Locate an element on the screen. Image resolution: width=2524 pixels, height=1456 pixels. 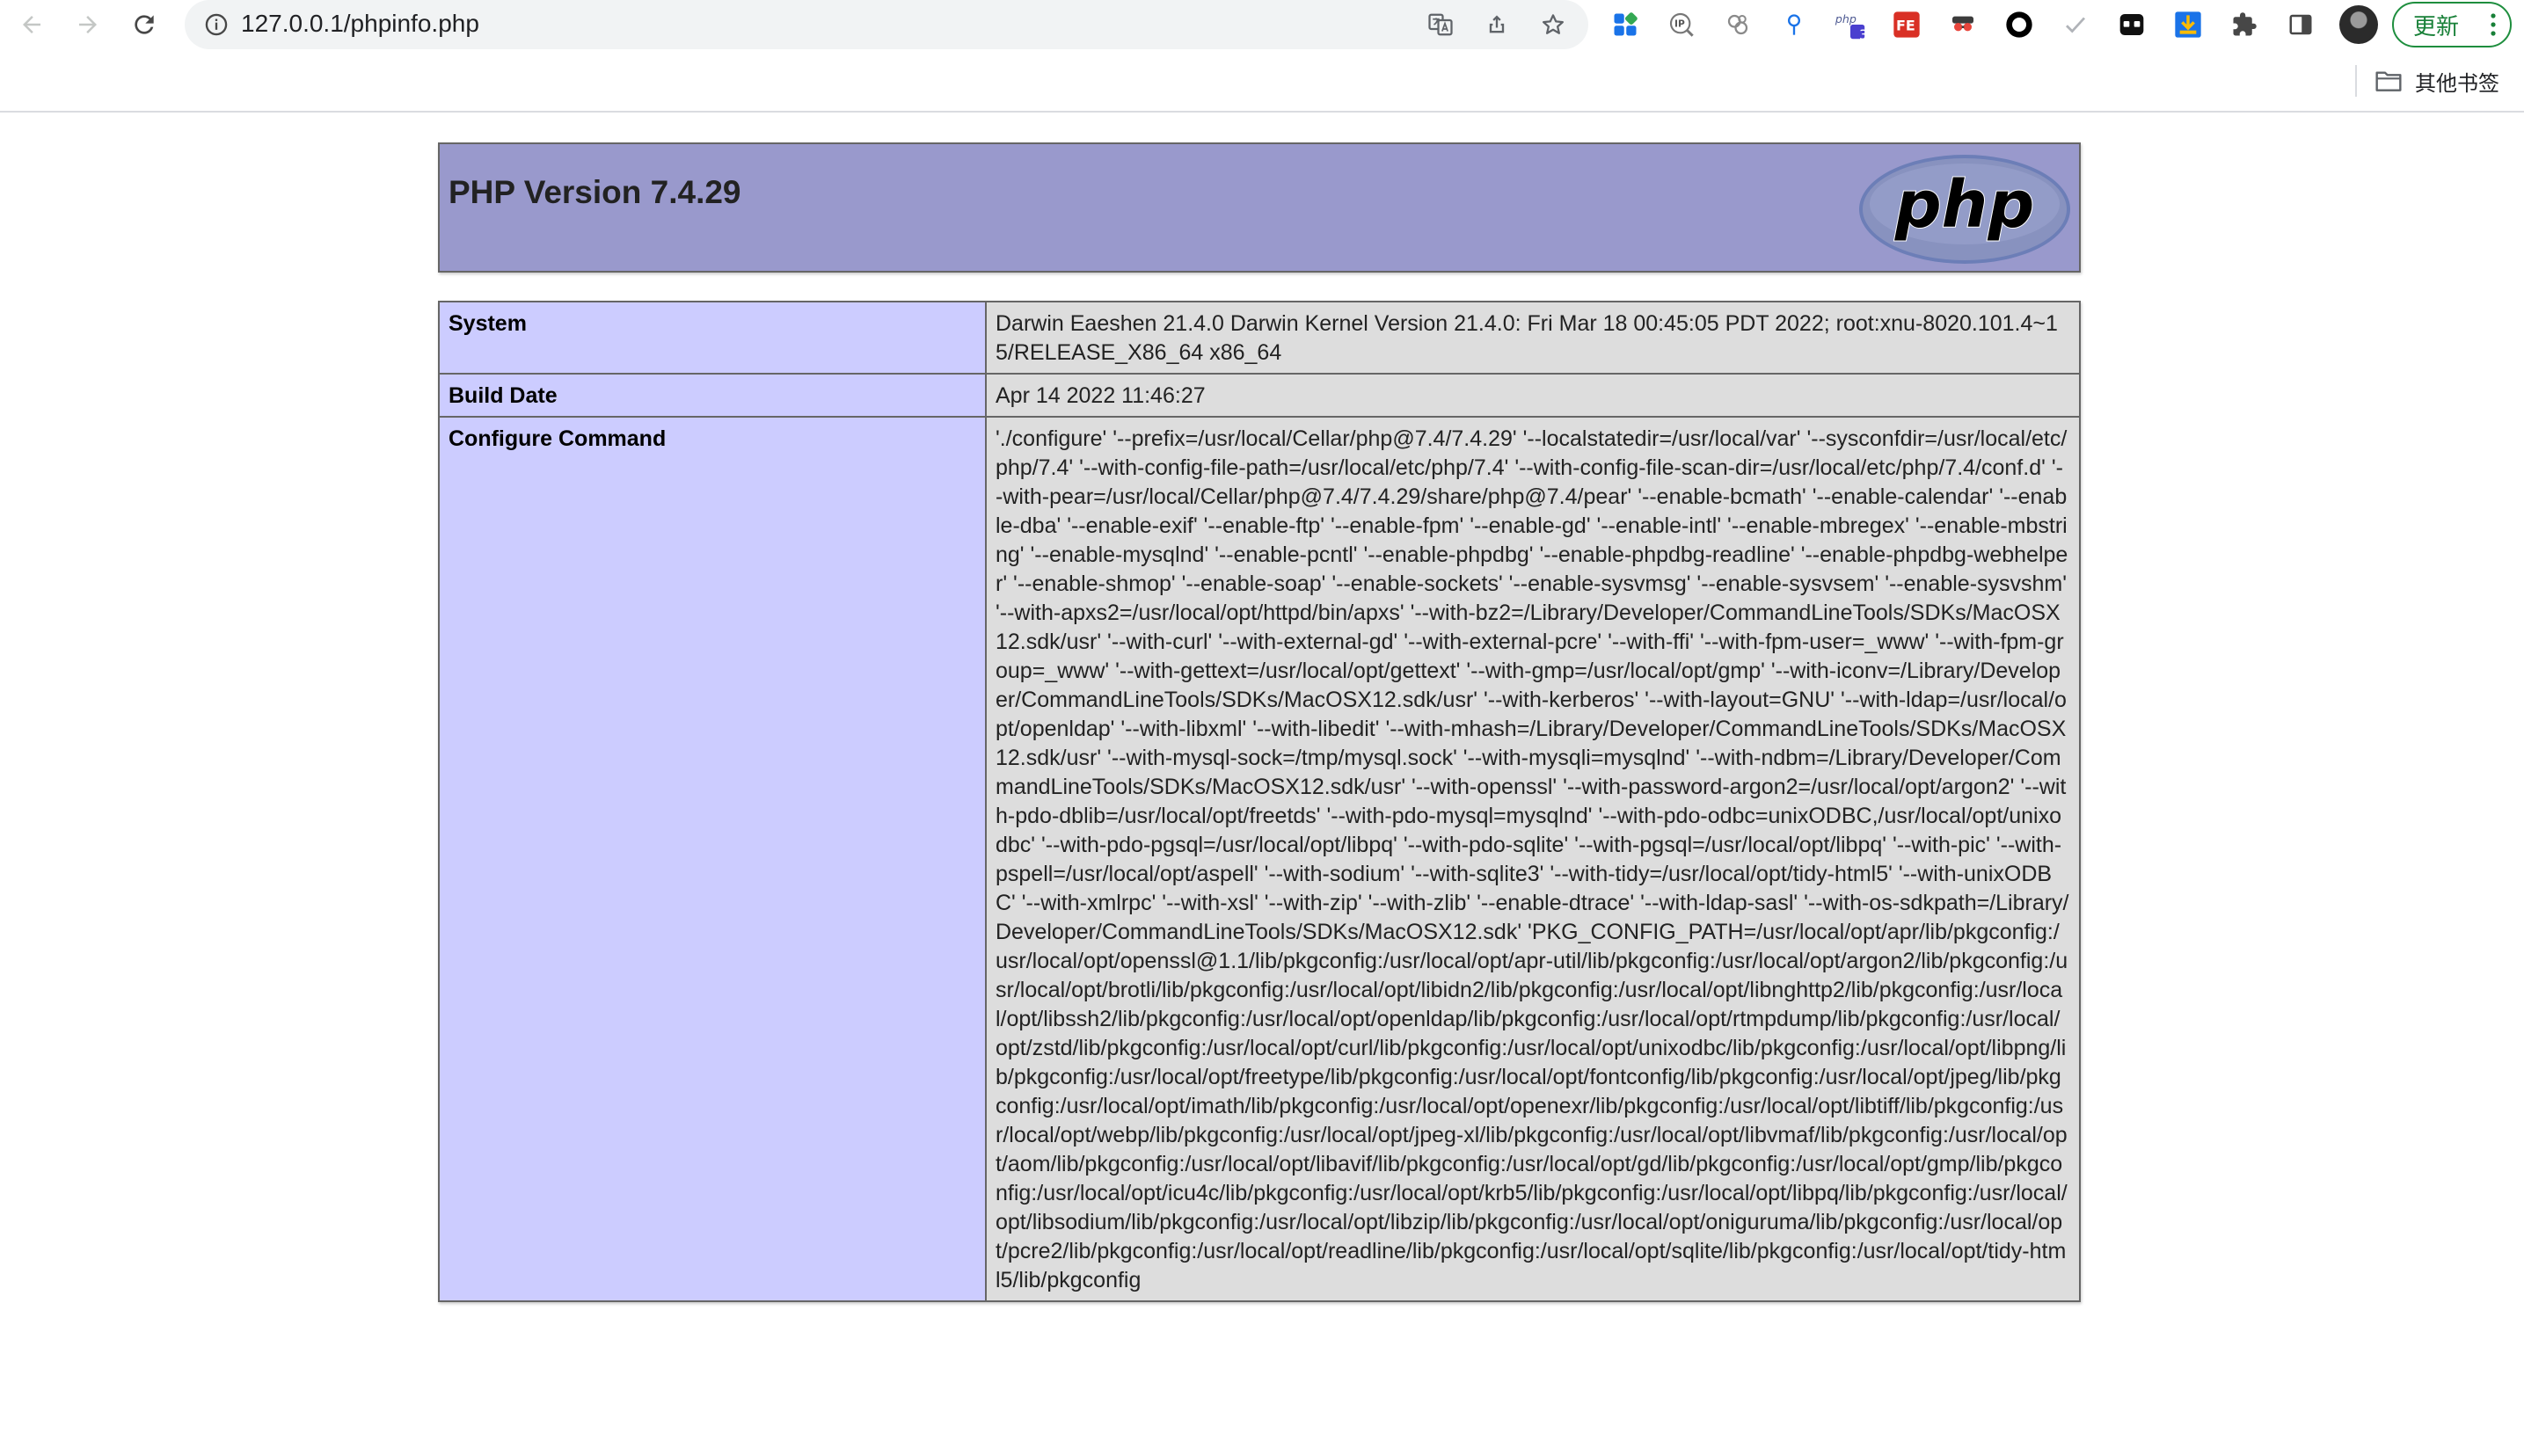
svg-text: FE is located at coordinates (1905, 26).